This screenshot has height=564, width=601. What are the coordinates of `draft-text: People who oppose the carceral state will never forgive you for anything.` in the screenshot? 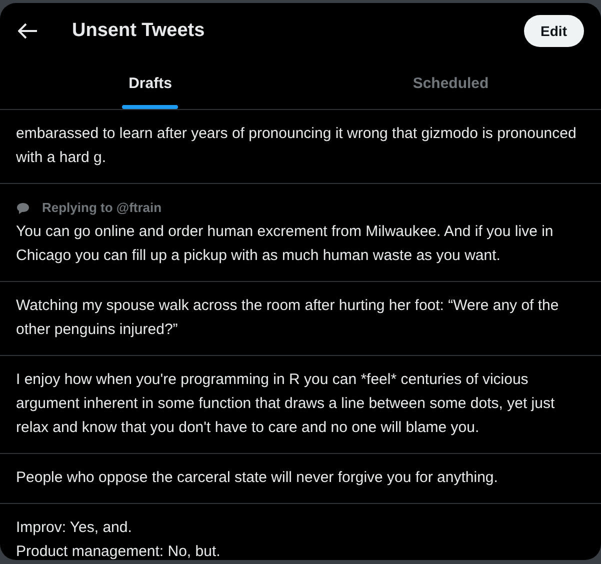 It's located at (300, 478).